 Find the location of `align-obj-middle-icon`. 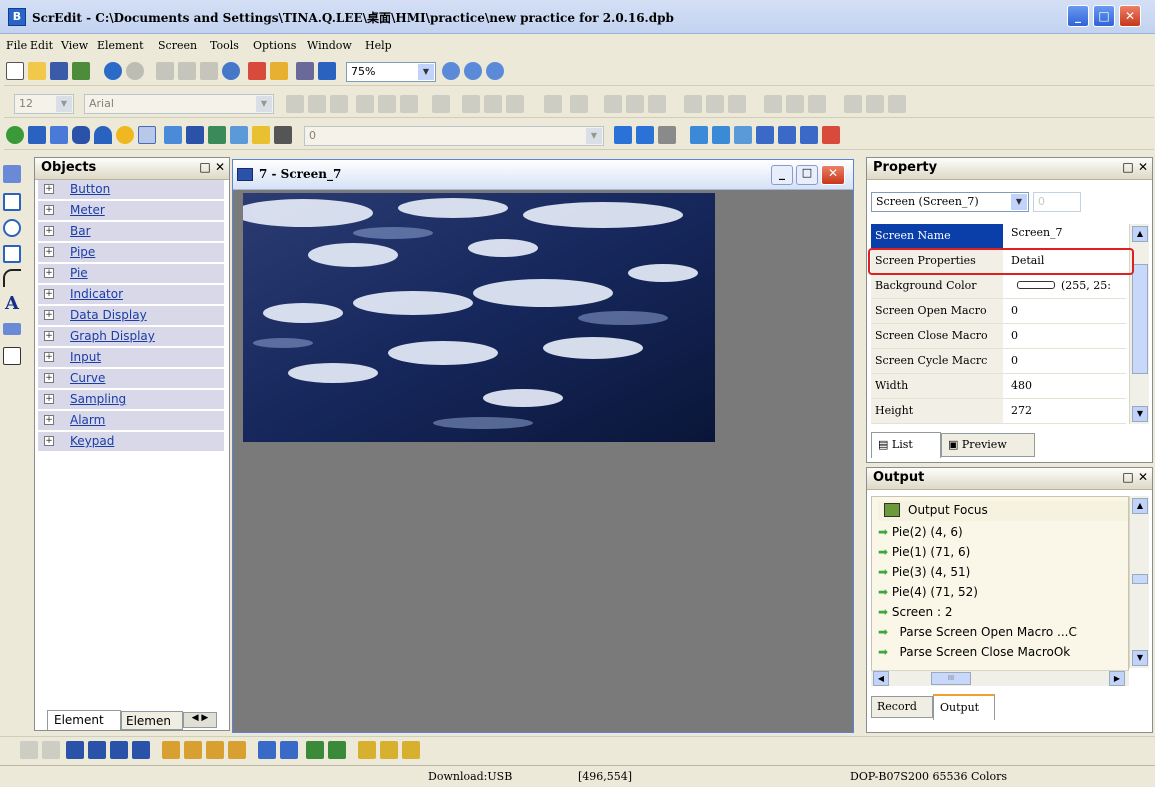

align-obj-middle-icon is located at coordinates (715, 104).